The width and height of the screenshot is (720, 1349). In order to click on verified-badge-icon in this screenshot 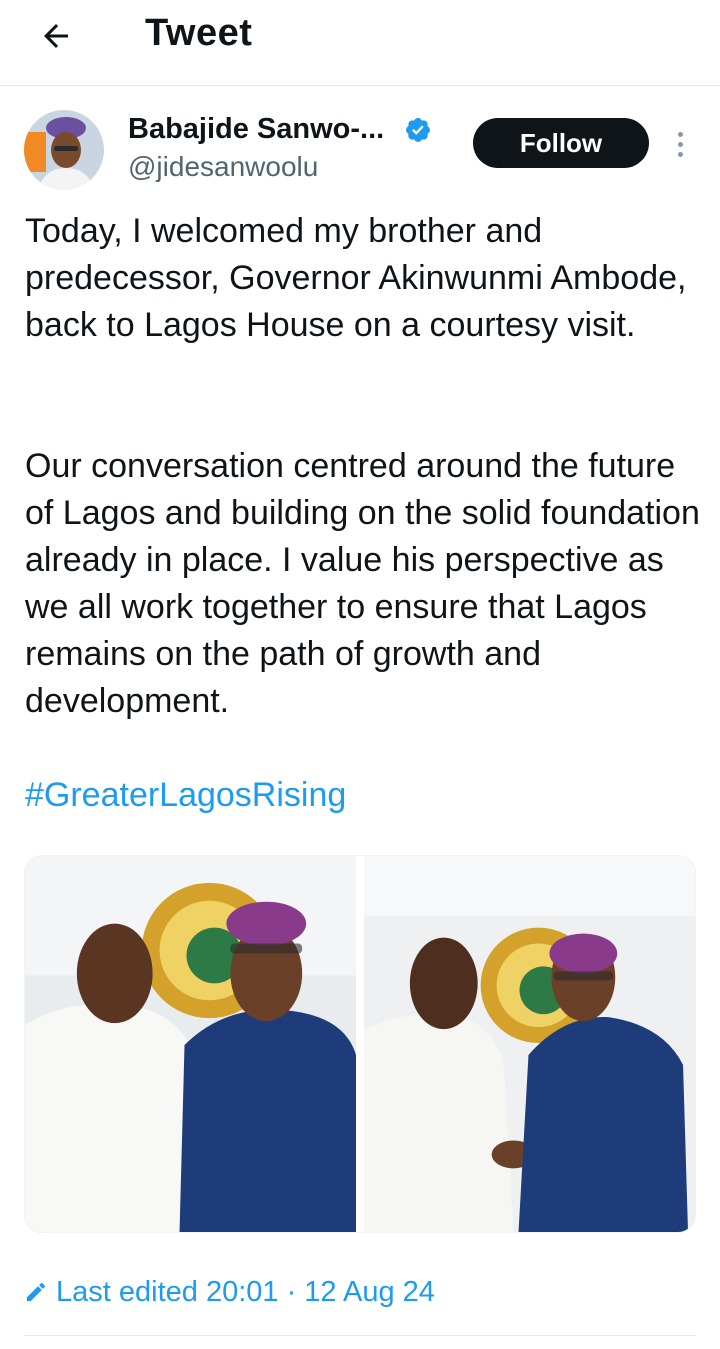, I will do `click(418, 130)`.